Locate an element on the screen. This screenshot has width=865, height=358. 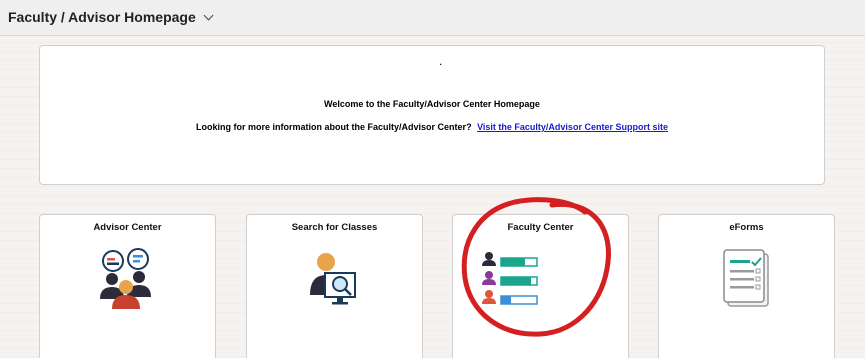
page-header: Faculty / Advisor Homepage is located at coordinates (432, 18).